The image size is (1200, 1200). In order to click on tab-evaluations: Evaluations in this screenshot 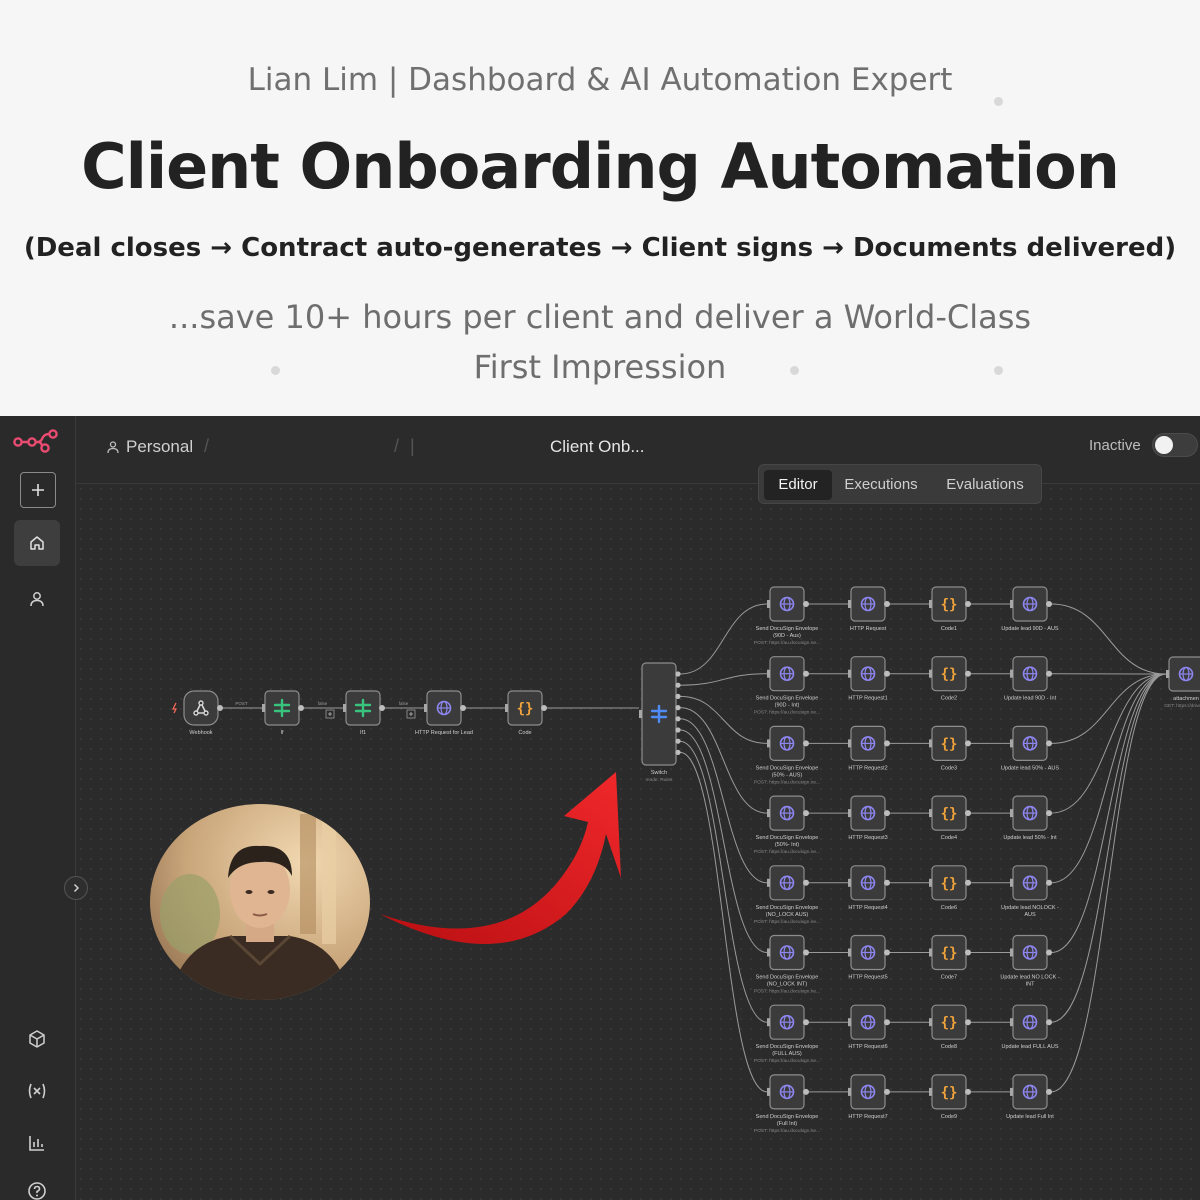, I will do `click(985, 485)`.